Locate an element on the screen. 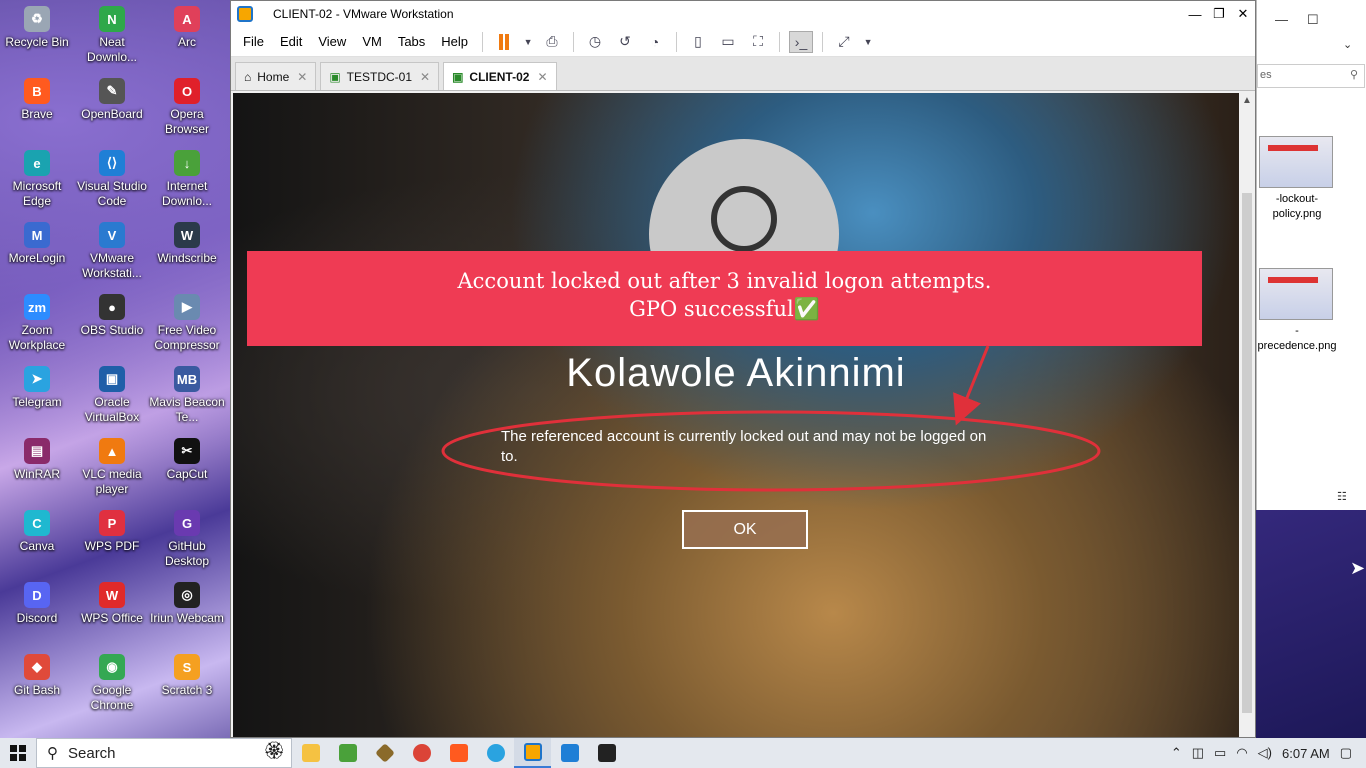 The width and height of the screenshot is (1366, 768). tab-client-02: ▣ CLIENT-02 ✕ is located at coordinates (500, 76).